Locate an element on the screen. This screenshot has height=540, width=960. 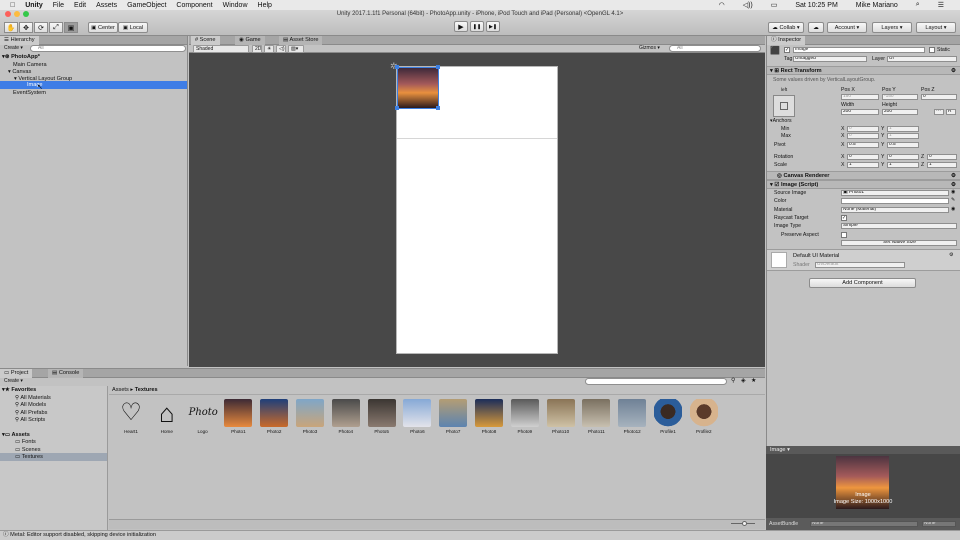
canvas-renderer-header: ◎ Canvas Renderer ⚙ is located at coordinates (863, 175).